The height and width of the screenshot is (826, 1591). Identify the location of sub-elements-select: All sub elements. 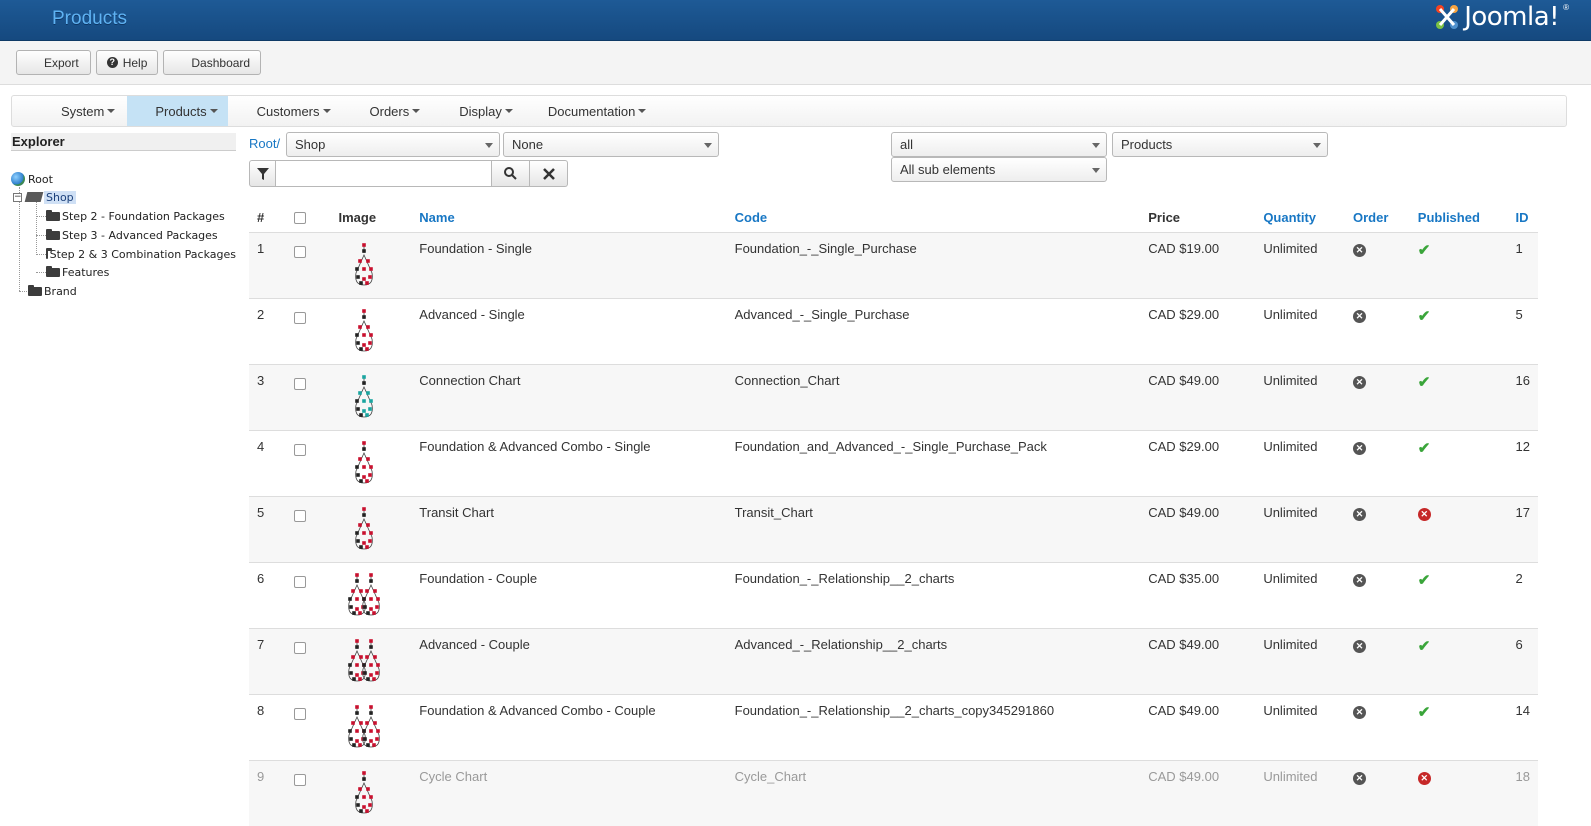
(999, 169).